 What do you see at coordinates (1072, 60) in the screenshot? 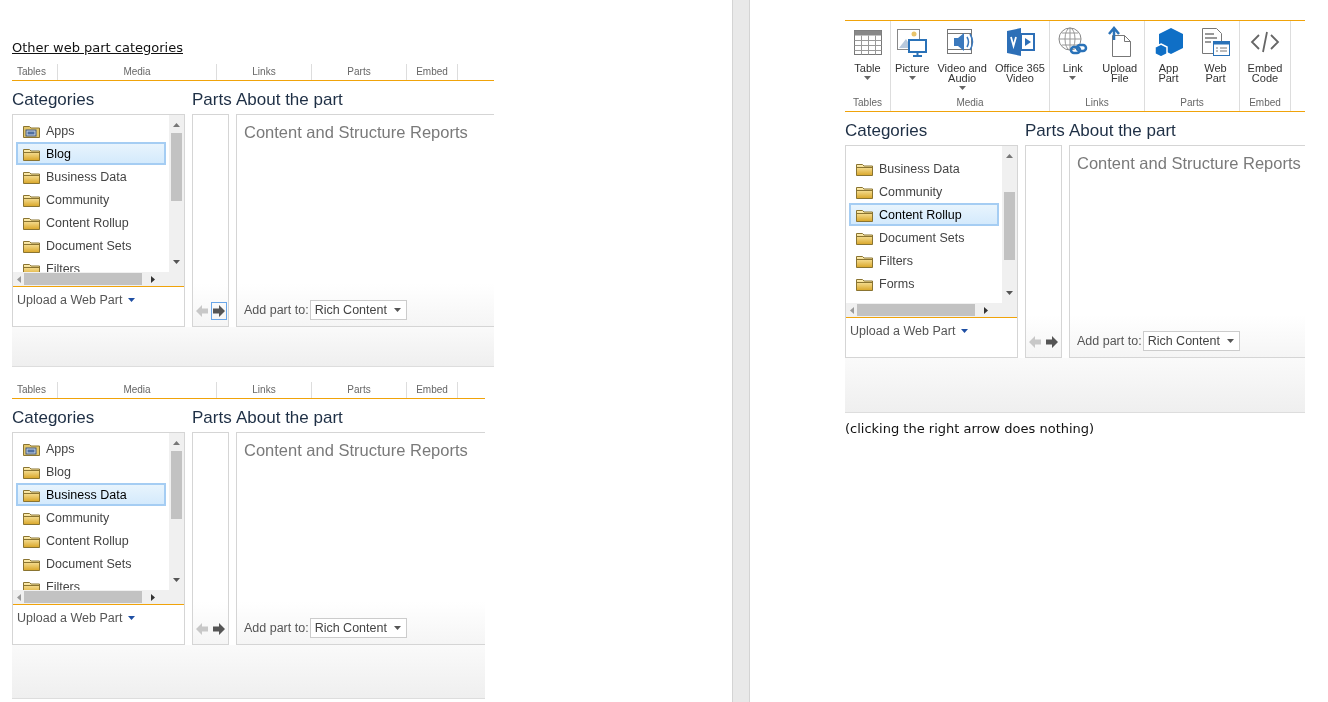
I see `ribbon-button: Link` at bounding box center [1072, 60].